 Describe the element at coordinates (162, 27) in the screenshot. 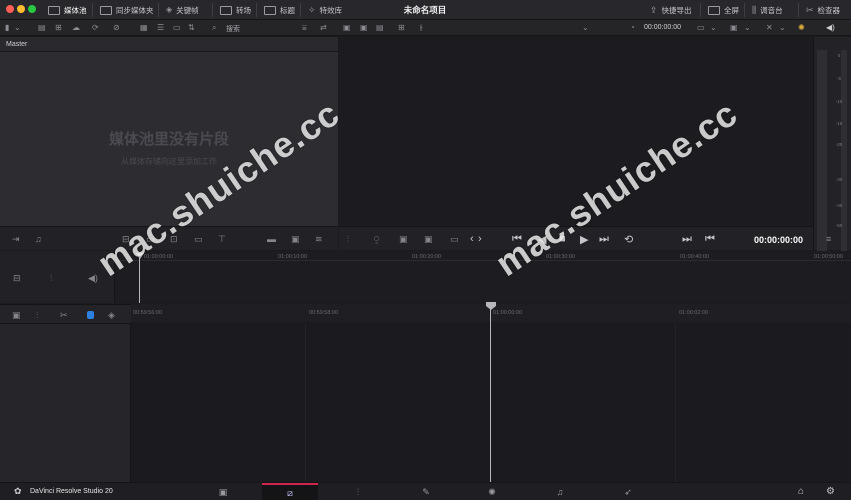

I see `list-view-icon: ☰` at that location.